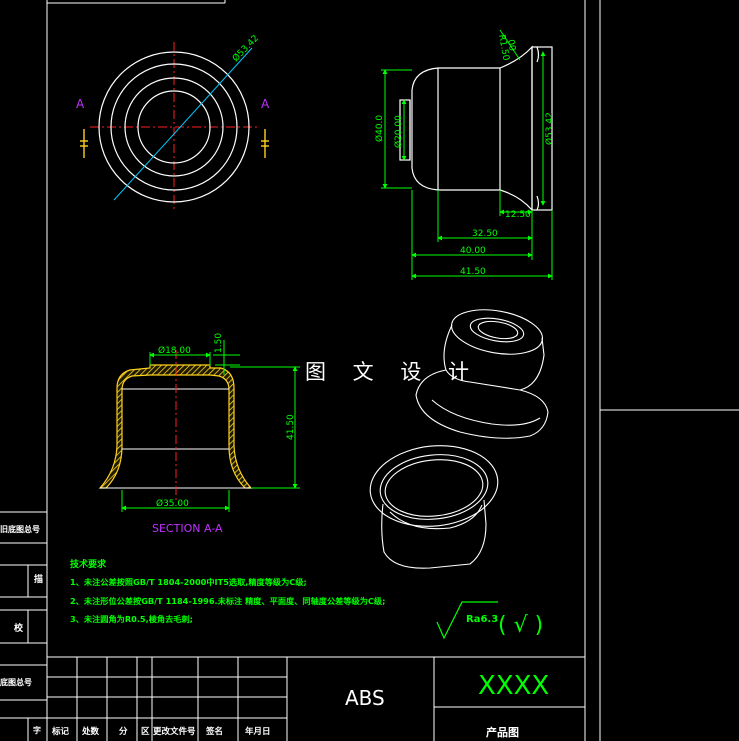 Image resolution: width=739 pixels, height=741 pixels. I want to click on top-view, so click(174, 127).